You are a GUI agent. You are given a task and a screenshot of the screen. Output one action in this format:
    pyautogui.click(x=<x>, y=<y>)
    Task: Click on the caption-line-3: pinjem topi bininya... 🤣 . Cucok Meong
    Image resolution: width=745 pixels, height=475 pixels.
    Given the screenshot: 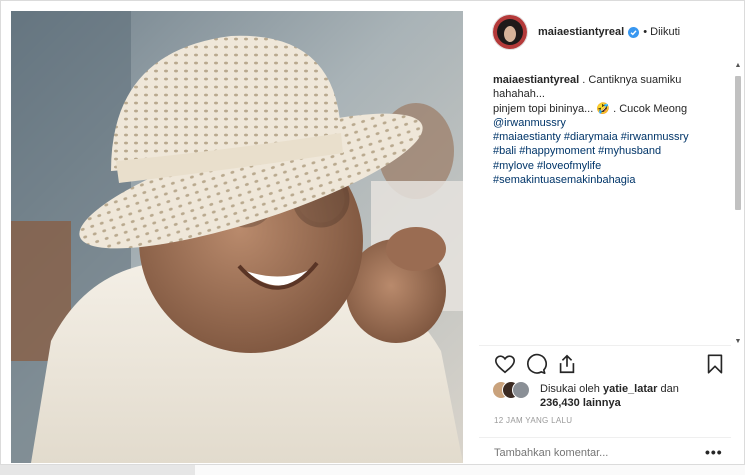 What is the action you would take?
    pyautogui.click(x=590, y=108)
    